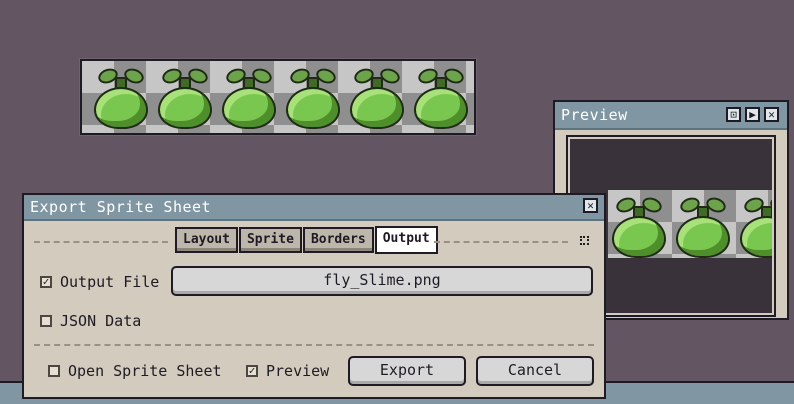 The width and height of the screenshot is (794, 404). Describe the element at coordinates (54, 371) in the screenshot. I see `open-sprite-sheet-checkbox` at that location.